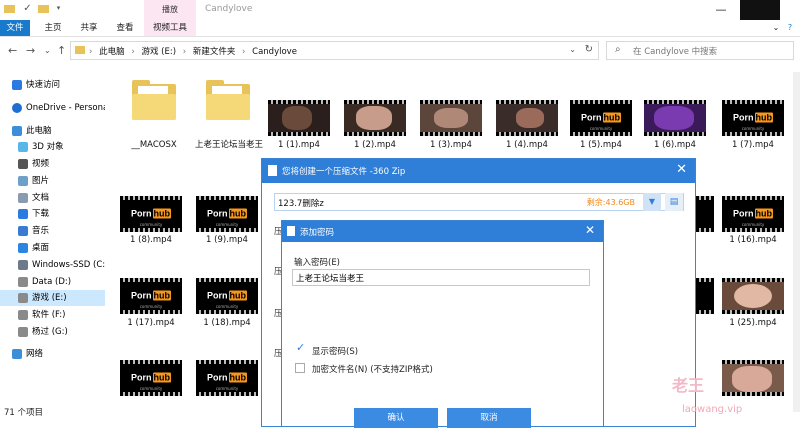  Describe the element at coordinates (317, 263) in the screenshot. I see `password-input-label: 输入密码(E)` at that location.